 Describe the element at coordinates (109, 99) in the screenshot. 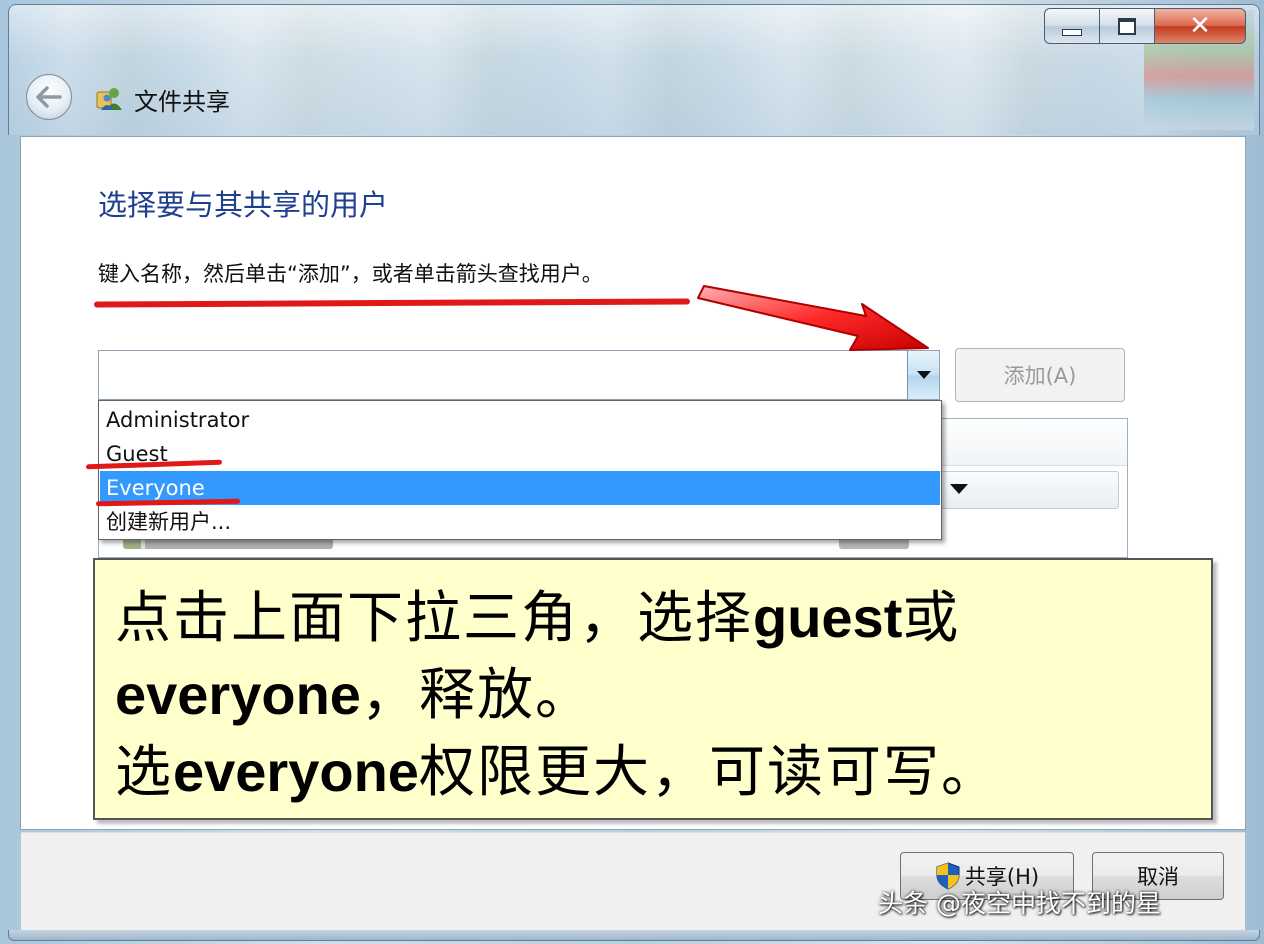

I see `users-icon` at that location.